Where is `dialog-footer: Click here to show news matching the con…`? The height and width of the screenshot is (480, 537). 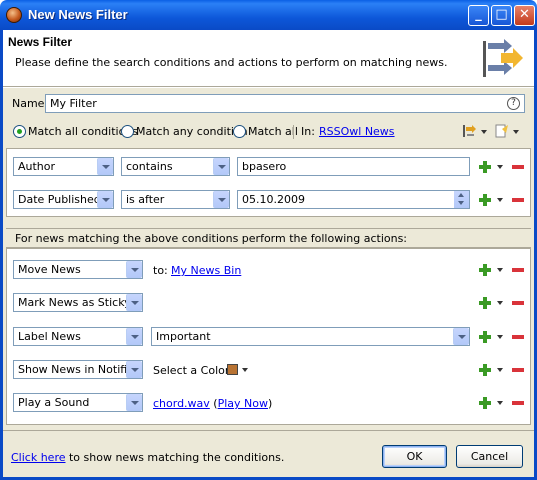 dialog-footer: Click here to show news matching the con… is located at coordinates (268, 453).